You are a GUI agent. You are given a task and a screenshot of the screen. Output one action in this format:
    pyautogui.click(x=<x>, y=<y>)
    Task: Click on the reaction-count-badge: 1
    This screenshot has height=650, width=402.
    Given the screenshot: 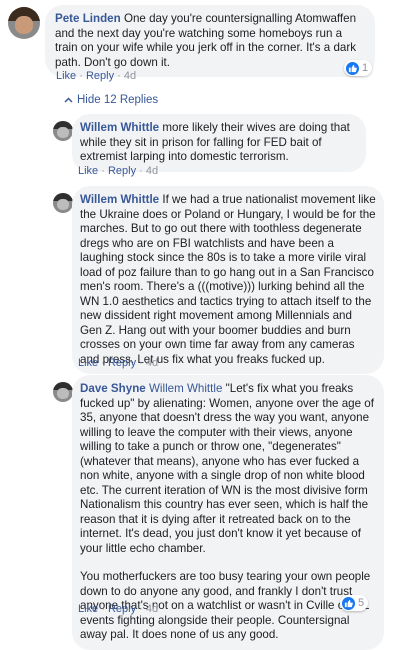 What is the action you would take?
    pyautogui.click(x=358, y=68)
    